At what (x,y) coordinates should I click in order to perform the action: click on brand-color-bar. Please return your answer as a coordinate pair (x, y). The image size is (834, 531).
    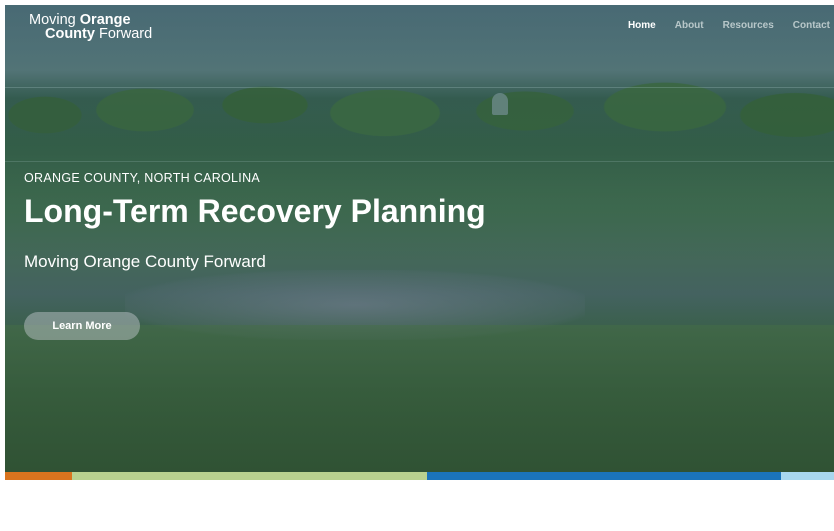
    Looking at the image, I should click on (419, 476).